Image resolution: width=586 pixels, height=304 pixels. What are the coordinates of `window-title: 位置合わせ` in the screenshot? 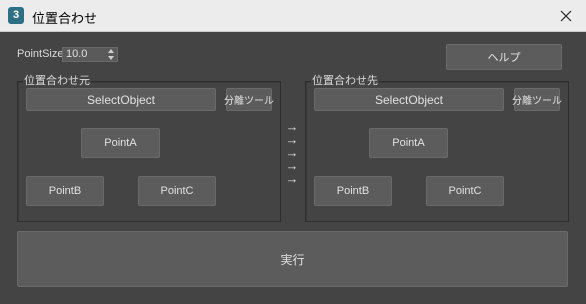 It's located at (65, 18).